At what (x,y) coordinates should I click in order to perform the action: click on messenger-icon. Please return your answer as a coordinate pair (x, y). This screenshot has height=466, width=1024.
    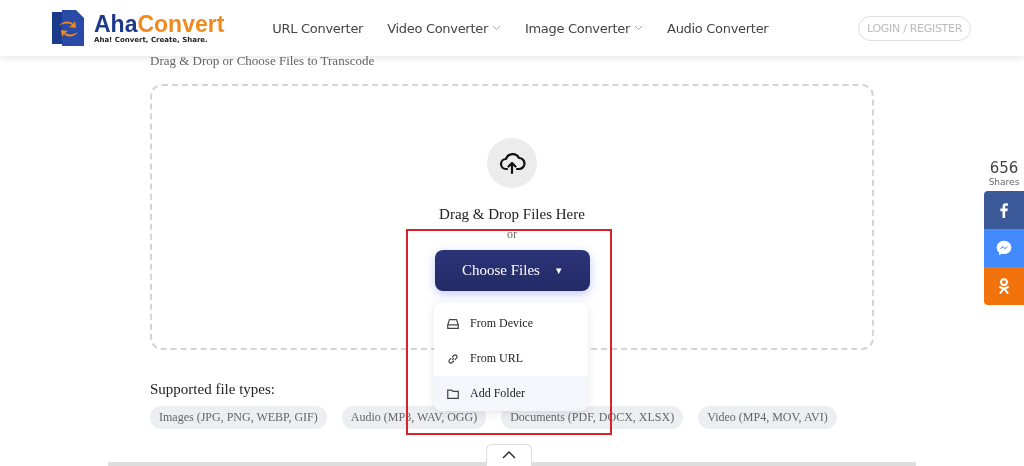
    Looking at the image, I should click on (1004, 248).